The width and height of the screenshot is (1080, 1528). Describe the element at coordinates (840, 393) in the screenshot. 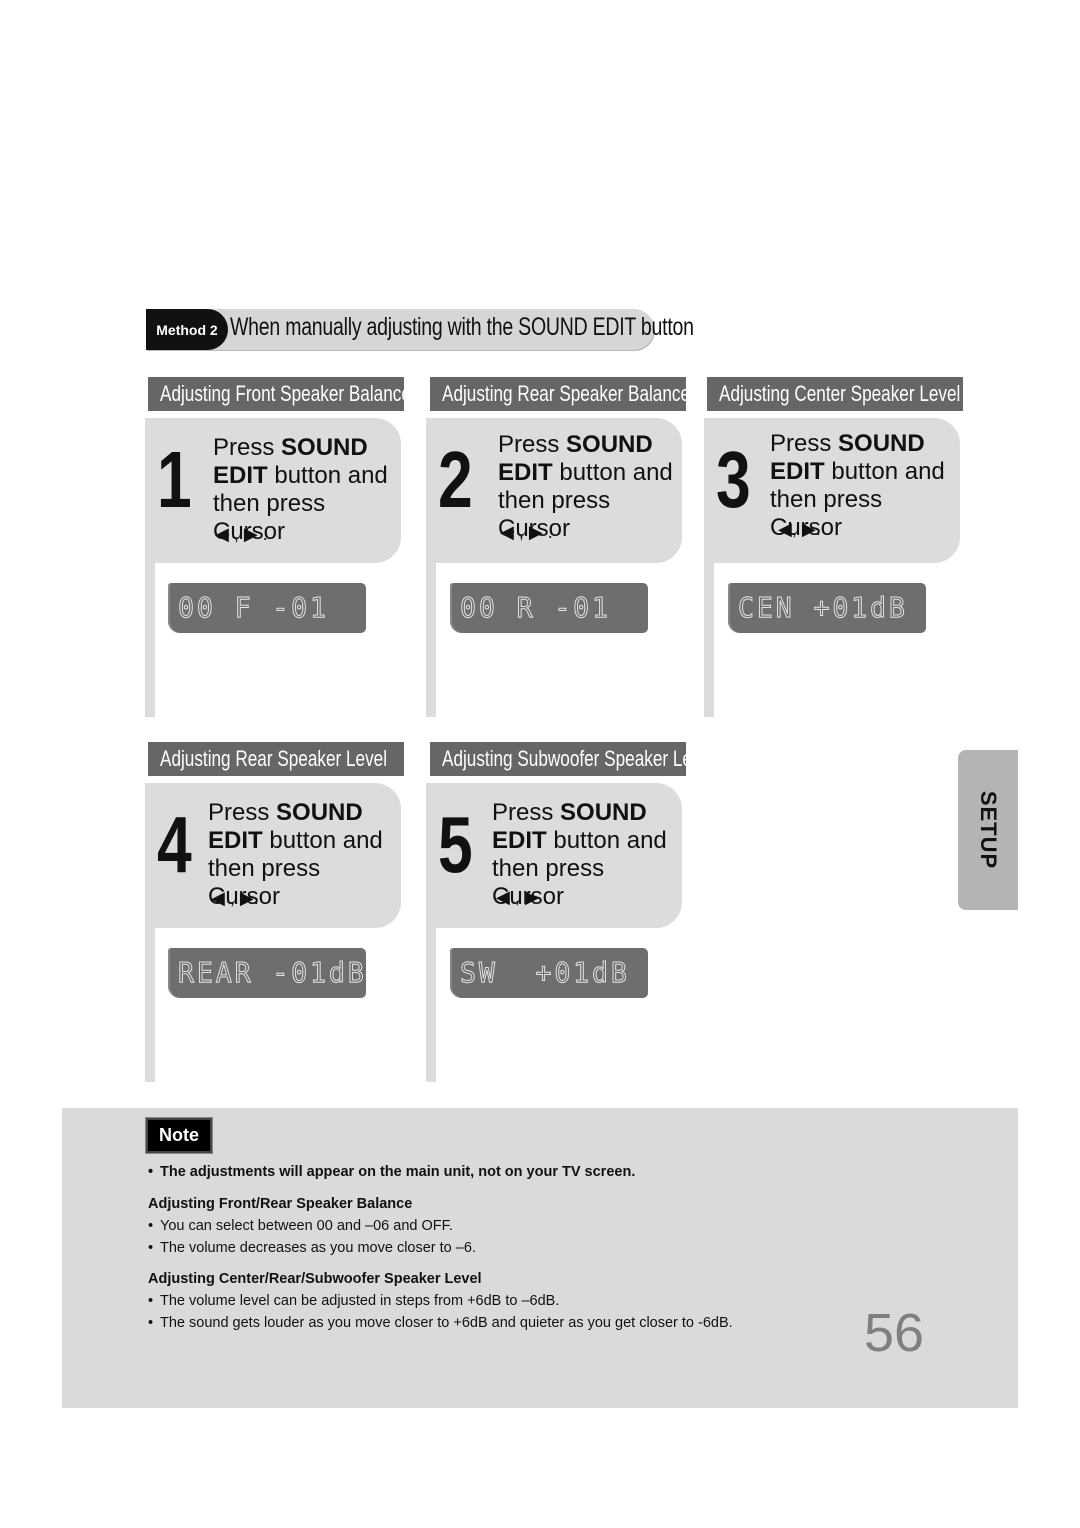

I see `section-header-text: Adjusting Center Speaker Level` at that location.